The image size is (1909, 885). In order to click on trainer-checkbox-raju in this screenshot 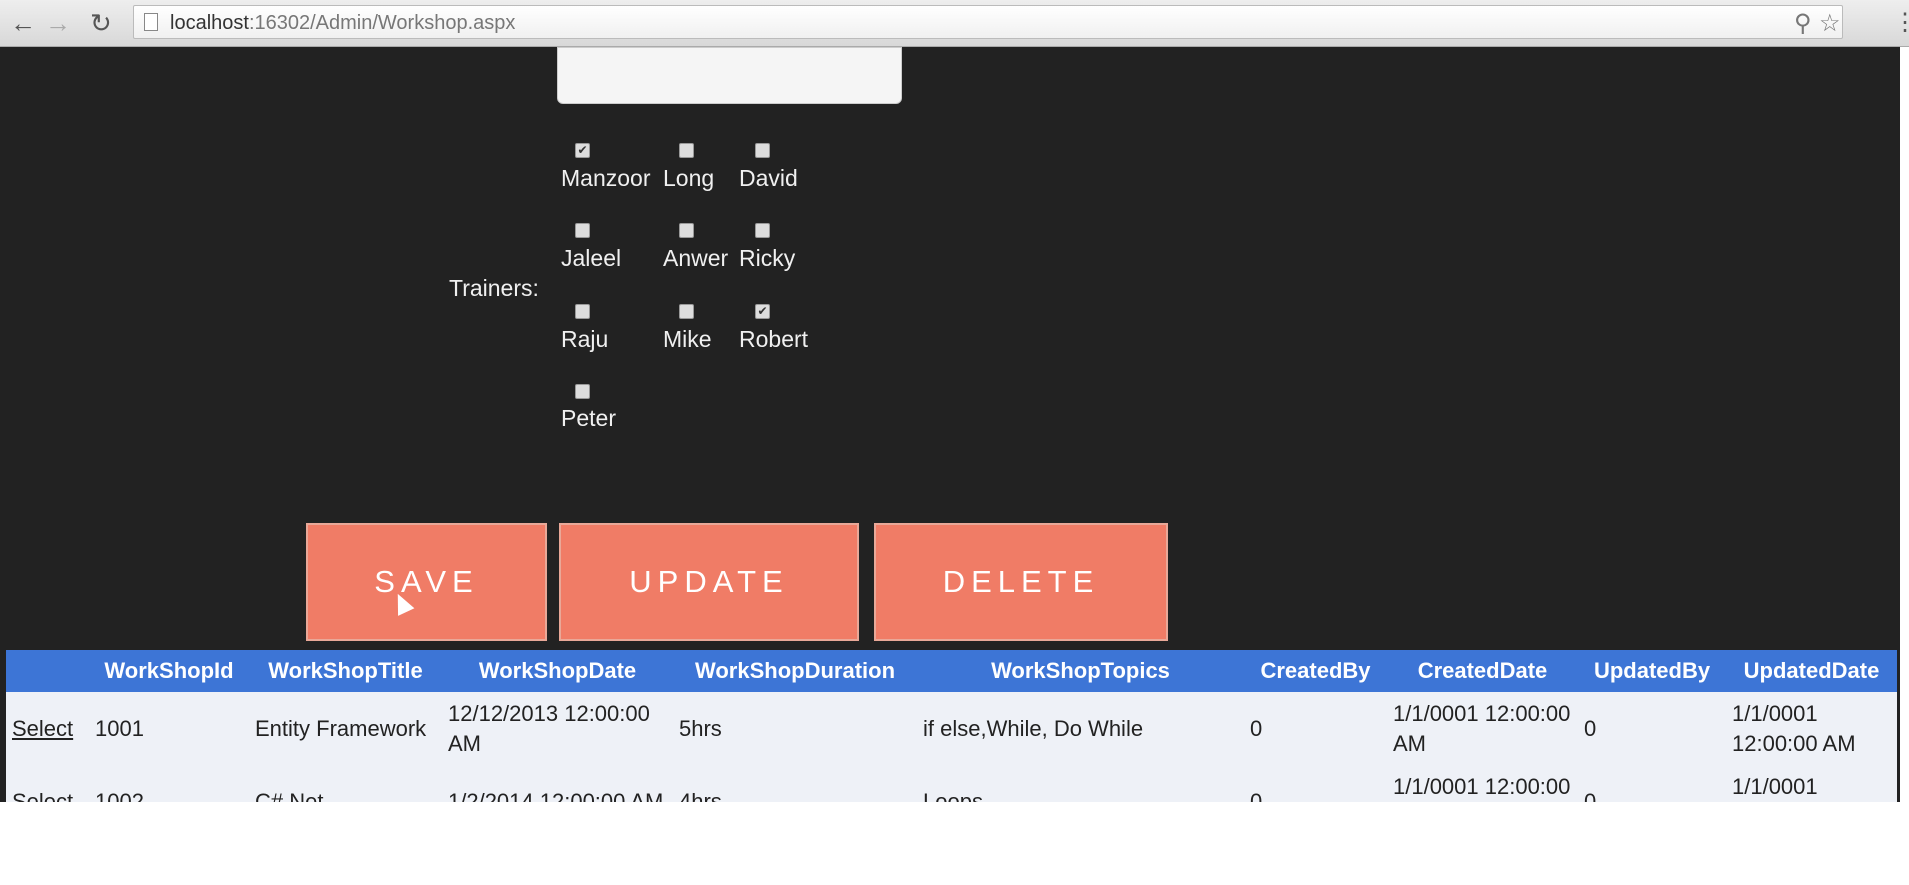, I will do `click(582, 311)`.